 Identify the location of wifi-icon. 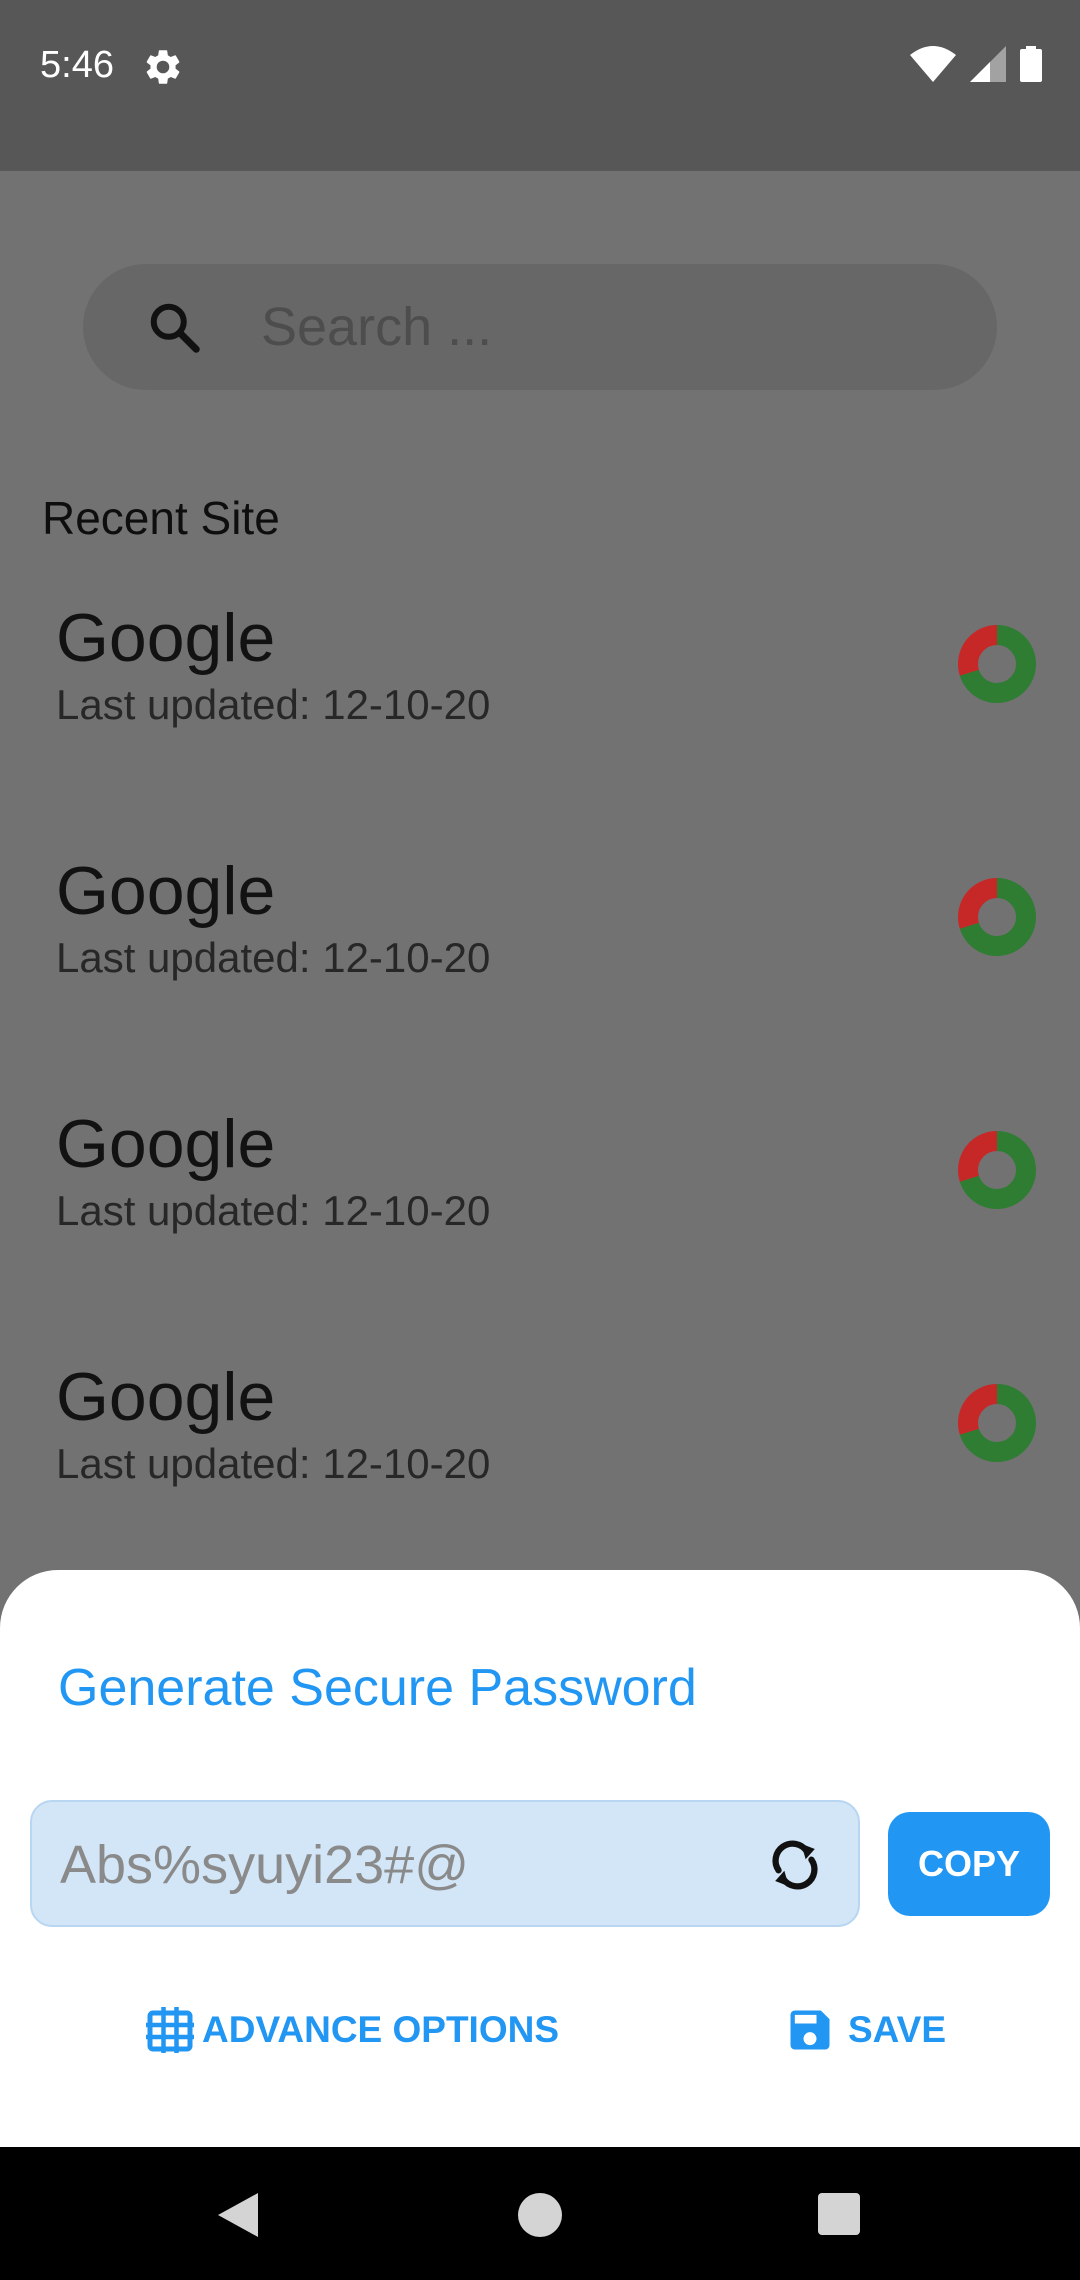
(933, 64).